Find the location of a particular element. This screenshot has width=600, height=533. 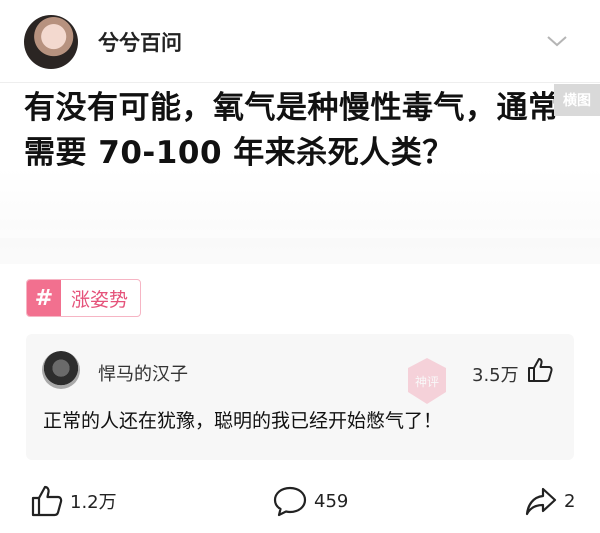

comment-count: 459 is located at coordinates (331, 501).